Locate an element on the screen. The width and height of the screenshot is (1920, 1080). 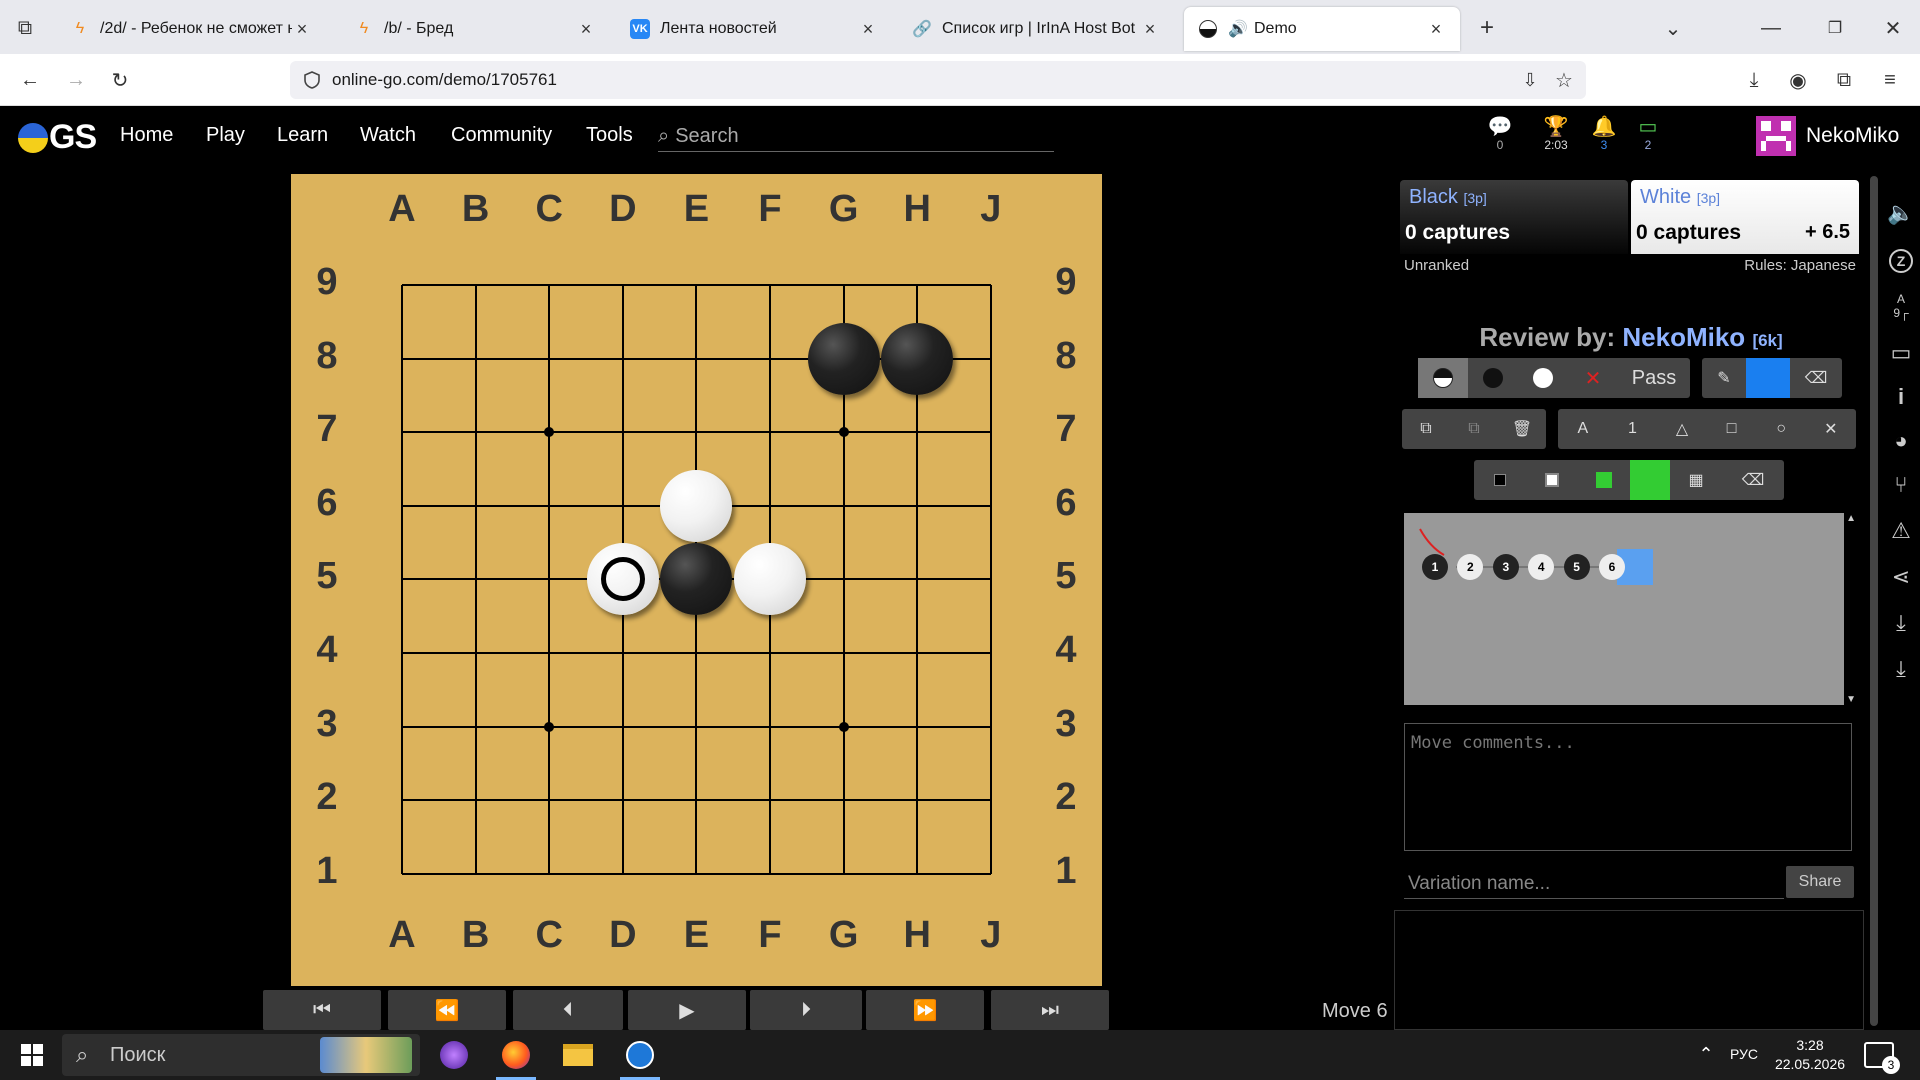
triangle-mark-button: △ is located at coordinates (1682, 429).